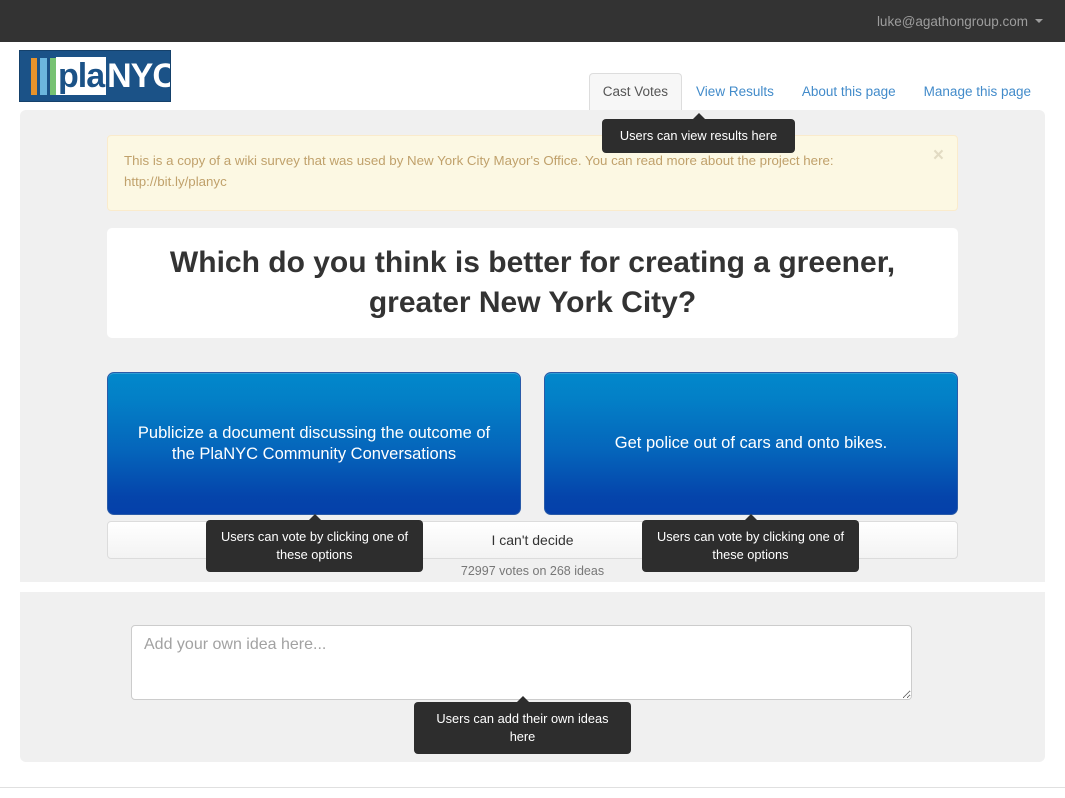  I want to click on logo-wordmark: plaNYC, so click(113, 76).